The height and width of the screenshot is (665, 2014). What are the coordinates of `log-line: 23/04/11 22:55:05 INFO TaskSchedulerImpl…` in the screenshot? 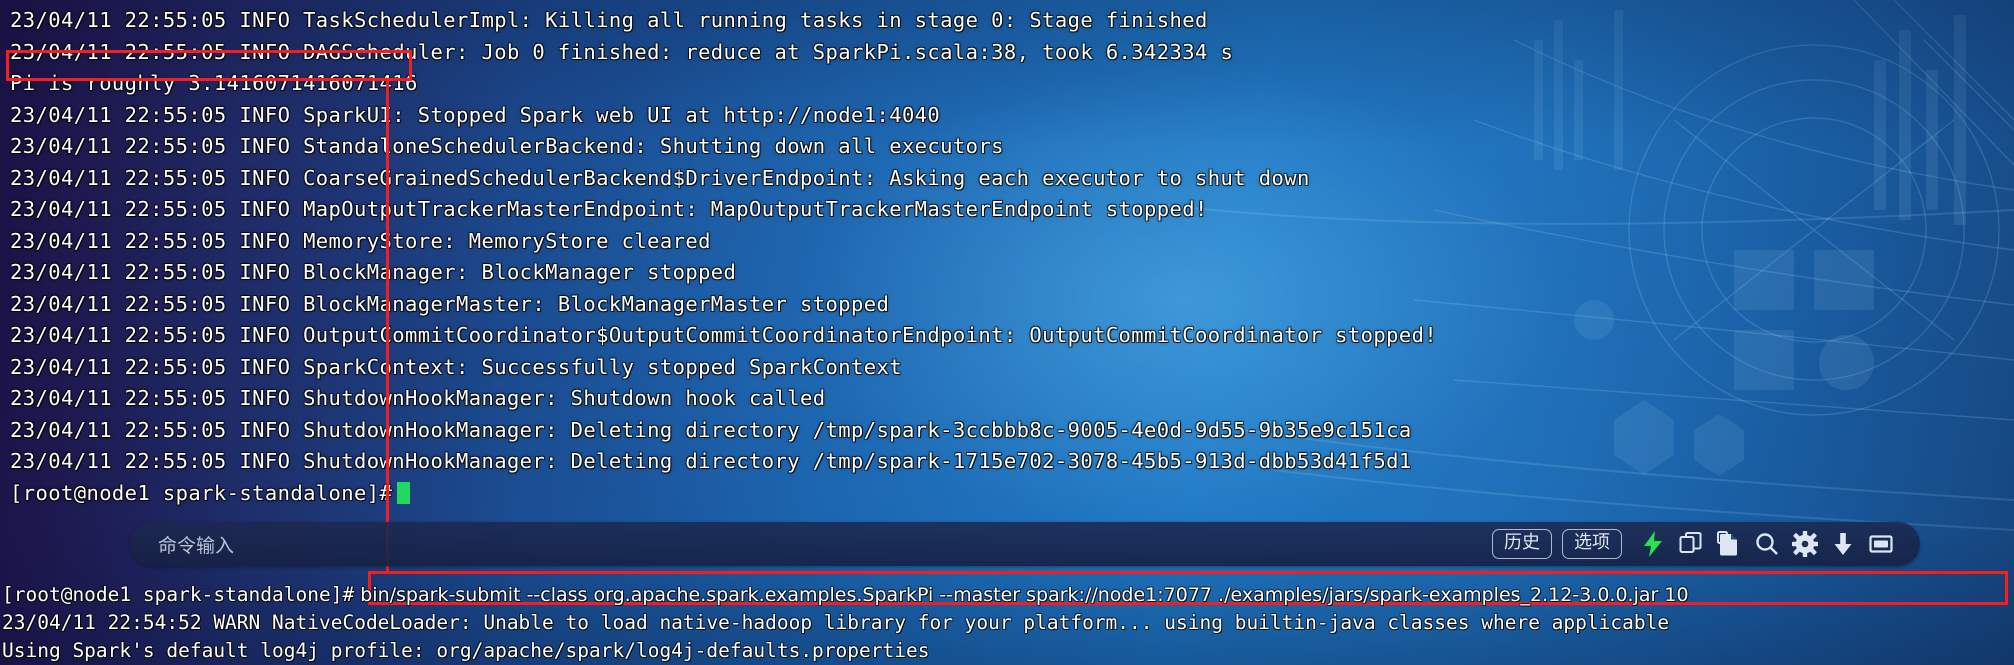 It's located at (609, 20).